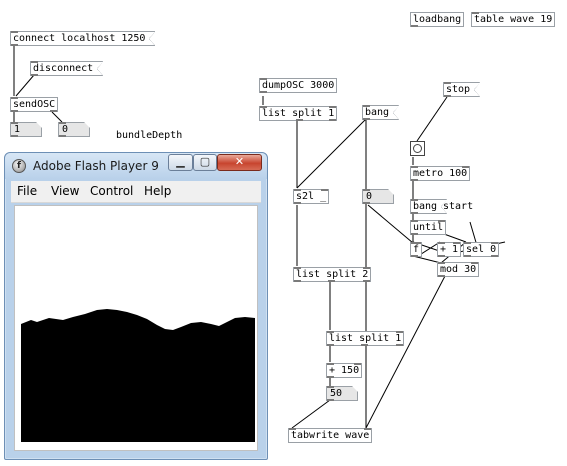  I want to click on minimize-button: ▁, so click(180, 162).